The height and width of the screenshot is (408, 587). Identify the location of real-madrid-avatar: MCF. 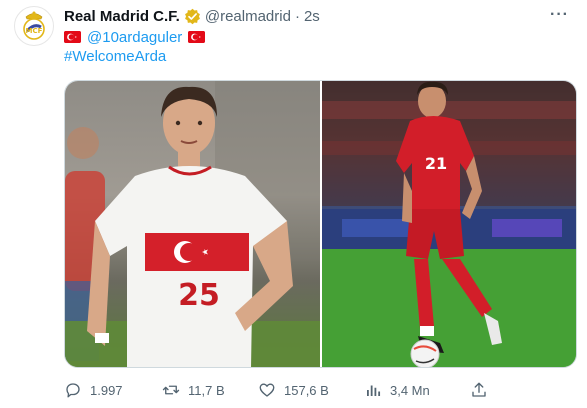
(34, 26).